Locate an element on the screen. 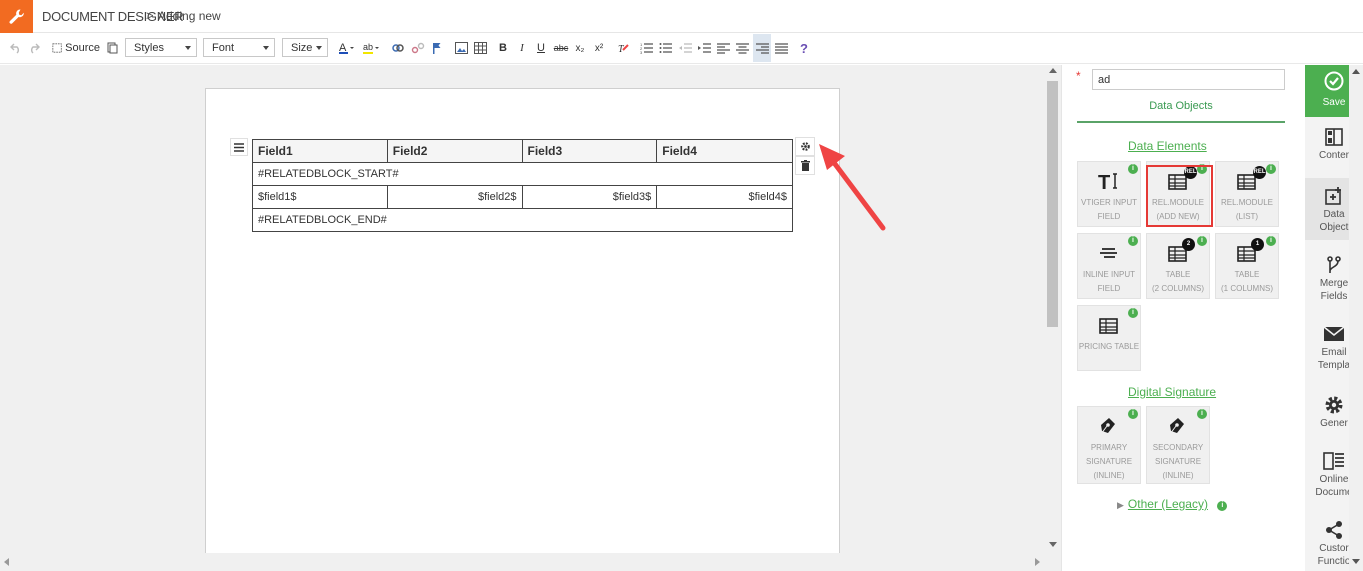  tile-vtiger-input-field: T VTIGER INPUT FIELD i is located at coordinates (1109, 194).